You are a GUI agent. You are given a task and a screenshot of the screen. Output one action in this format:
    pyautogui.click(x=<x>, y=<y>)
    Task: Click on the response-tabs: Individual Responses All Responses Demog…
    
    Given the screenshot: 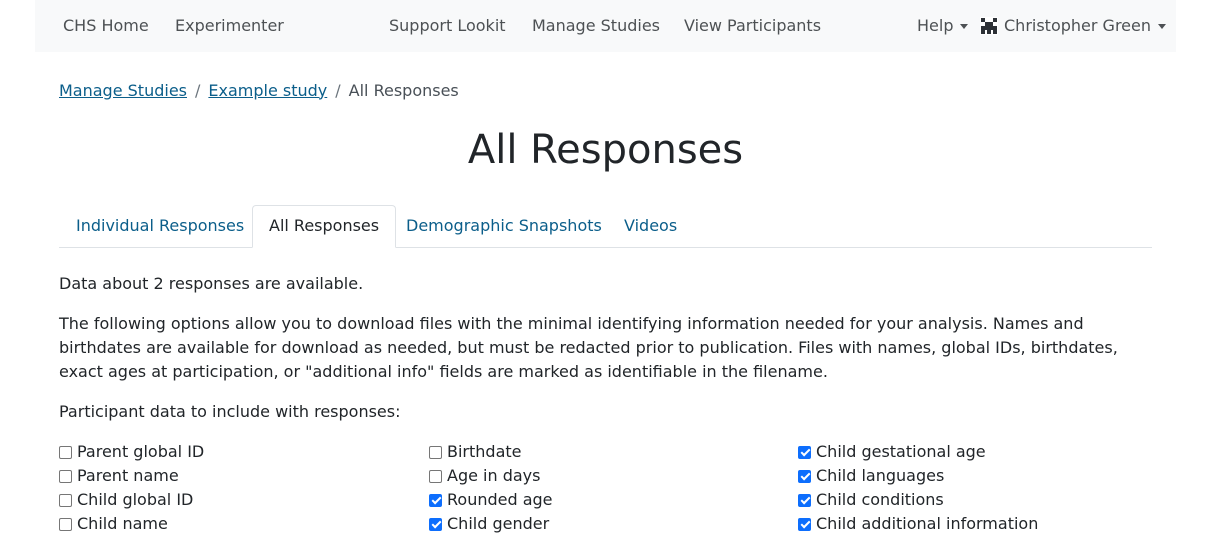 What is the action you would take?
    pyautogui.click(x=605, y=226)
    